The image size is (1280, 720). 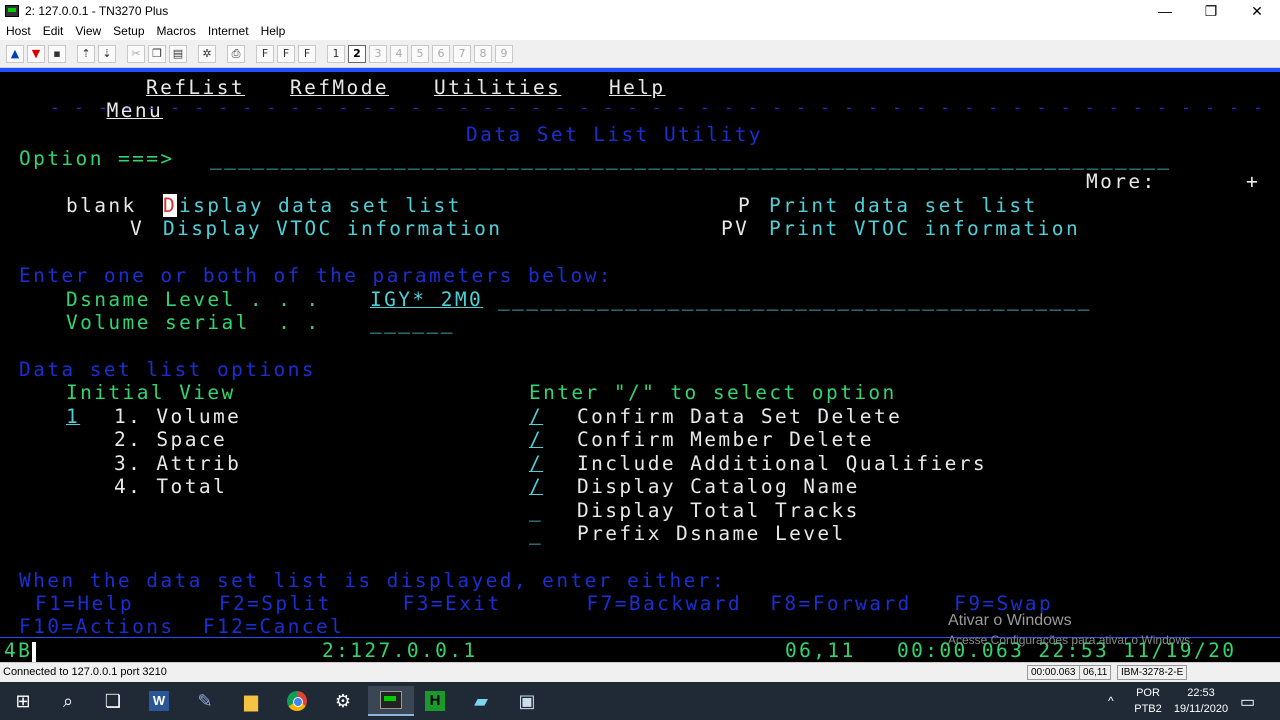 What do you see at coordinates (34, 651) in the screenshot?
I see `oia-cursor-block` at bounding box center [34, 651].